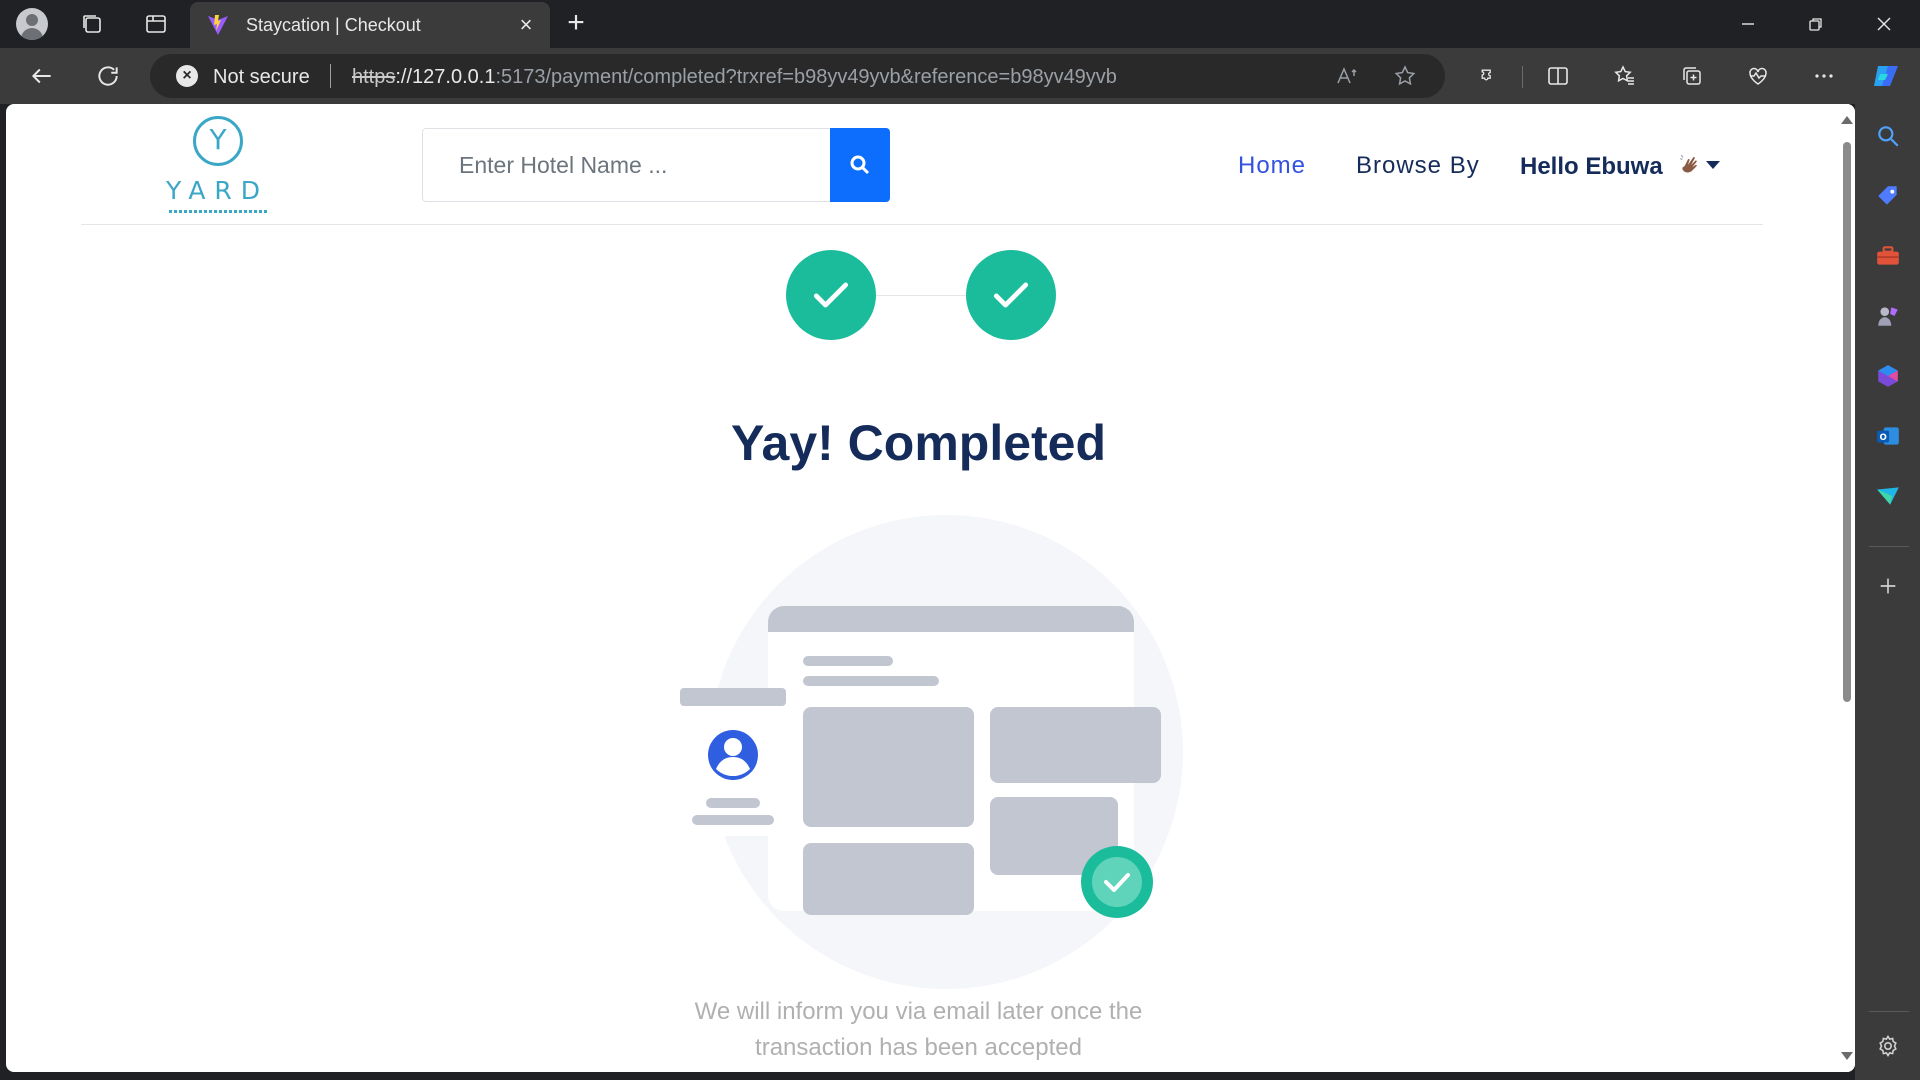  What do you see at coordinates (1888, 436) in the screenshot?
I see `outlook-icon: O` at bounding box center [1888, 436].